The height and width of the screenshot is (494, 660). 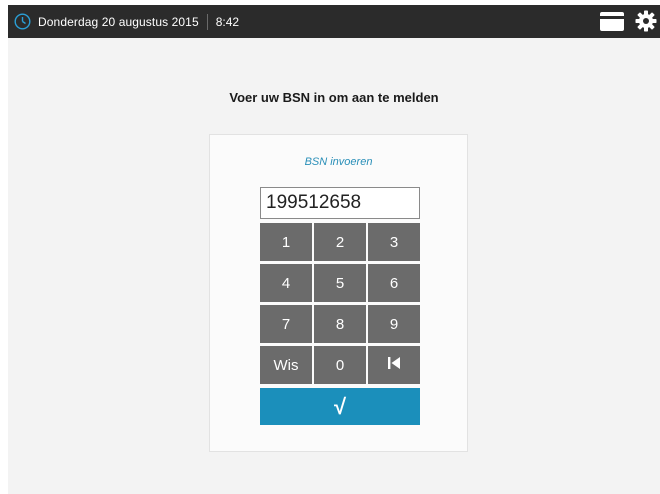 I want to click on key-9: 9, so click(x=394, y=324).